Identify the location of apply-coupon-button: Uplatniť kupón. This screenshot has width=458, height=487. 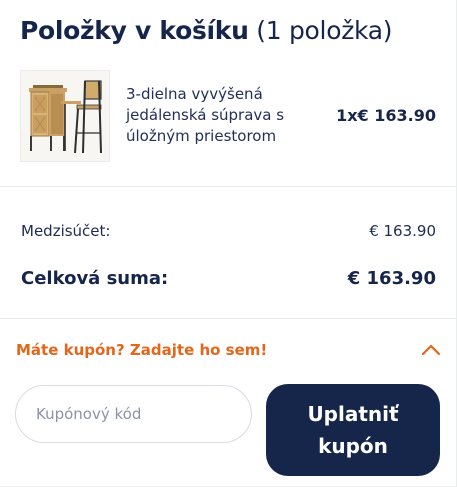
(353, 430).